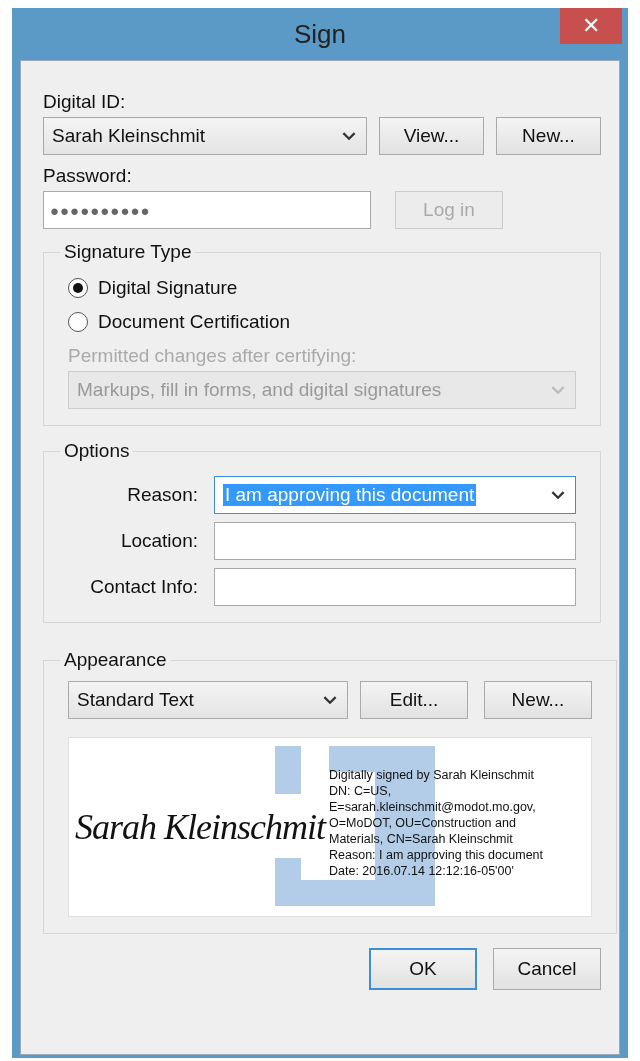 This screenshot has width=640, height=1061. I want to click on group-title: Options, so click(97, 451).